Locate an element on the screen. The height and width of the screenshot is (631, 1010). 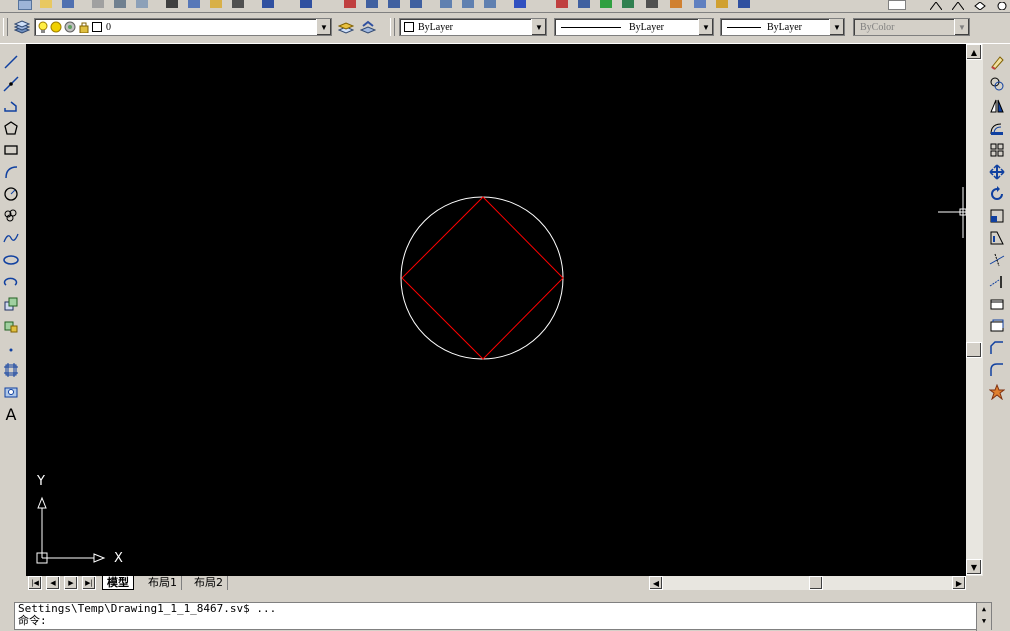
command-scrollbar: ▲ ▼ is located at coordinates (983, 617).